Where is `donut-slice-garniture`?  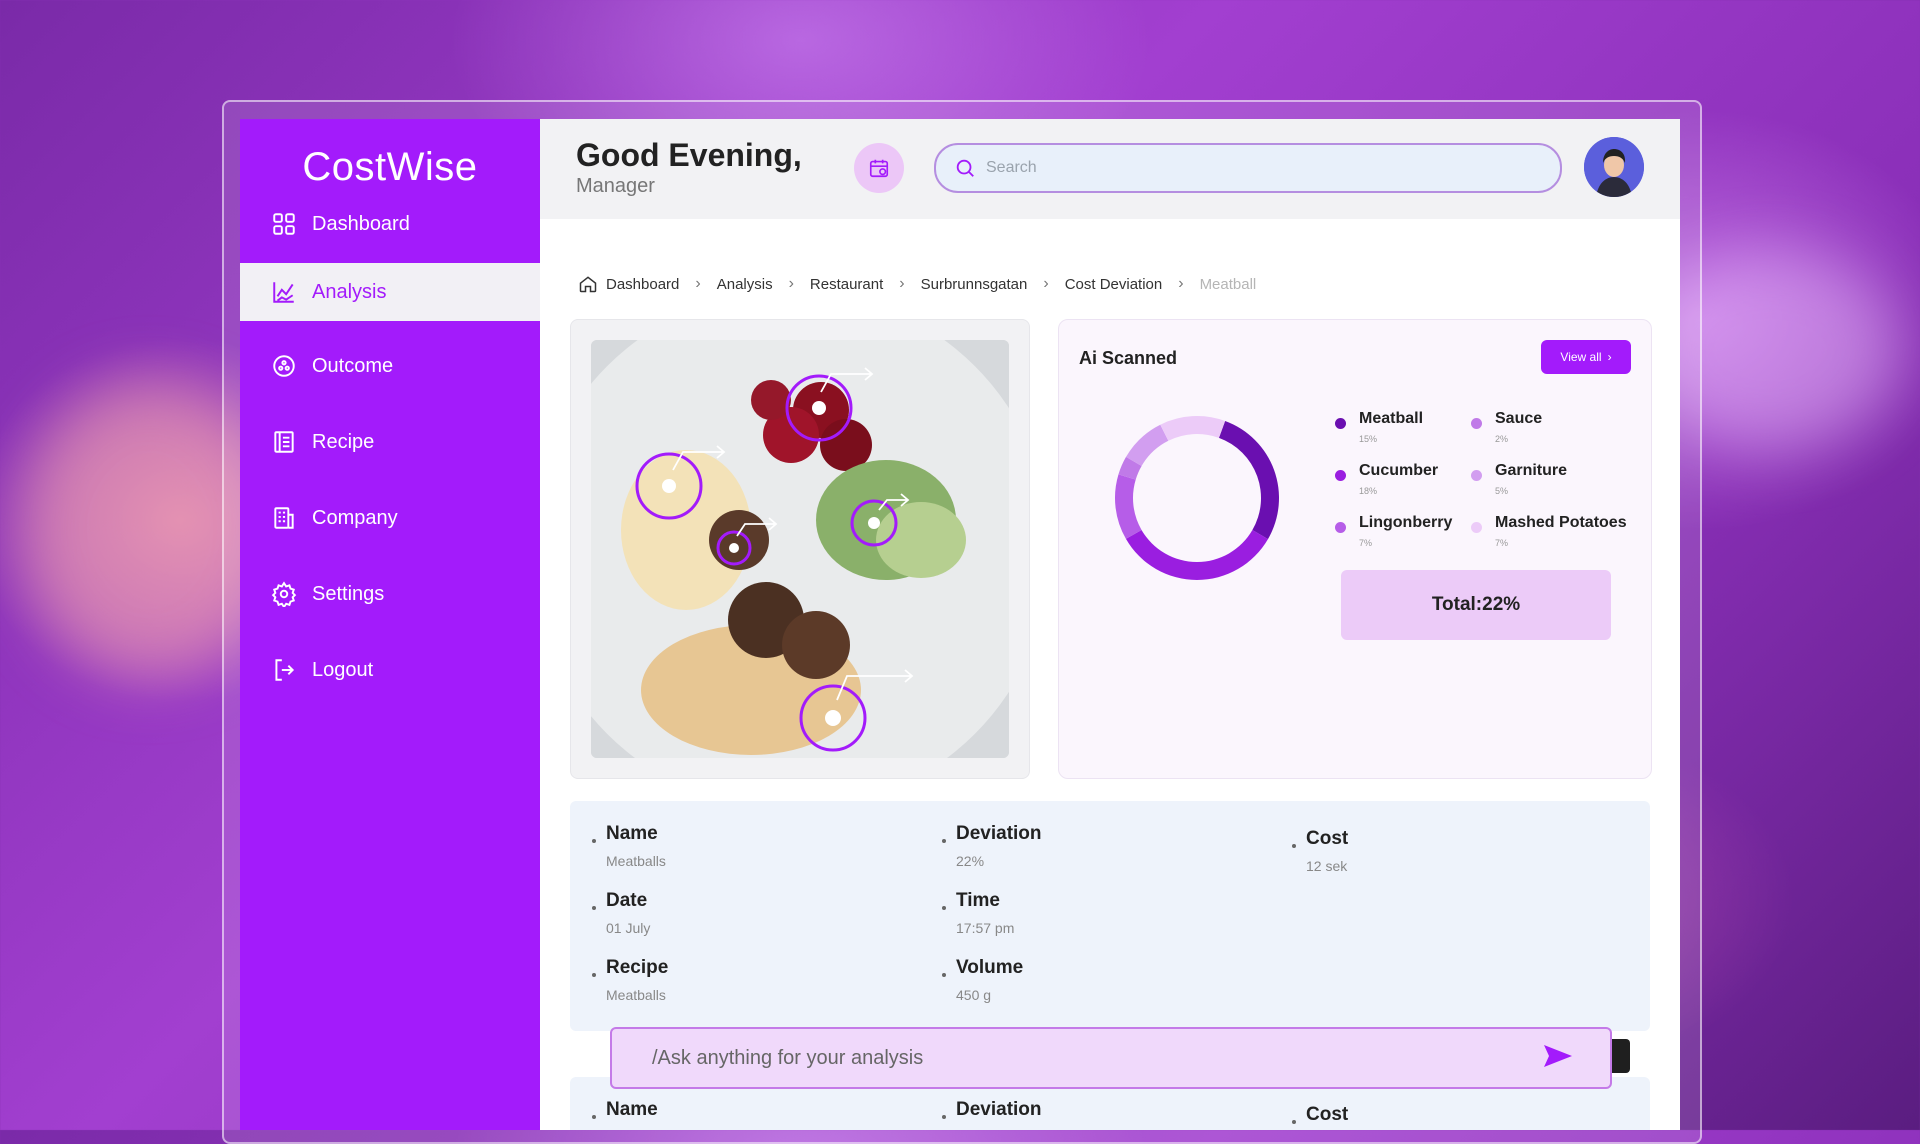
donut-slice-garniture is located at coordinates (1147, 445).